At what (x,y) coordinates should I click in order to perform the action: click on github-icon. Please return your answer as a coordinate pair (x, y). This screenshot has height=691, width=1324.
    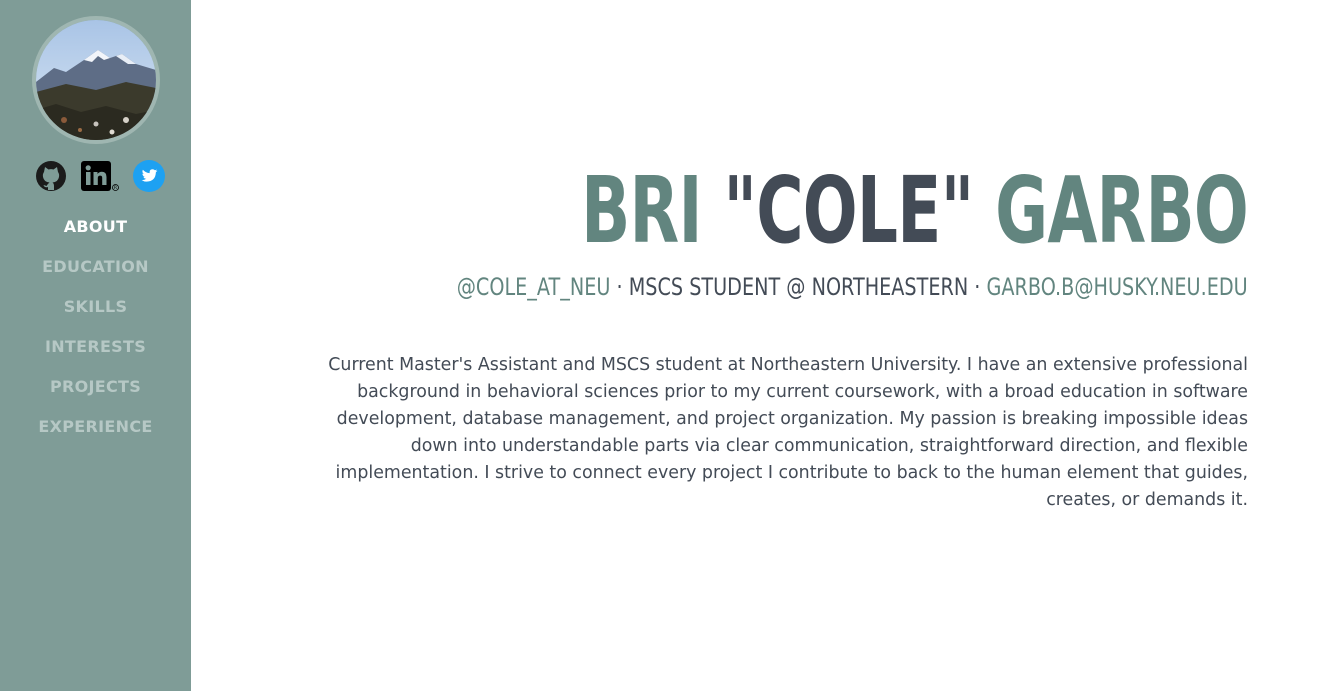
    Looking at the image, I should click on (51, 176).